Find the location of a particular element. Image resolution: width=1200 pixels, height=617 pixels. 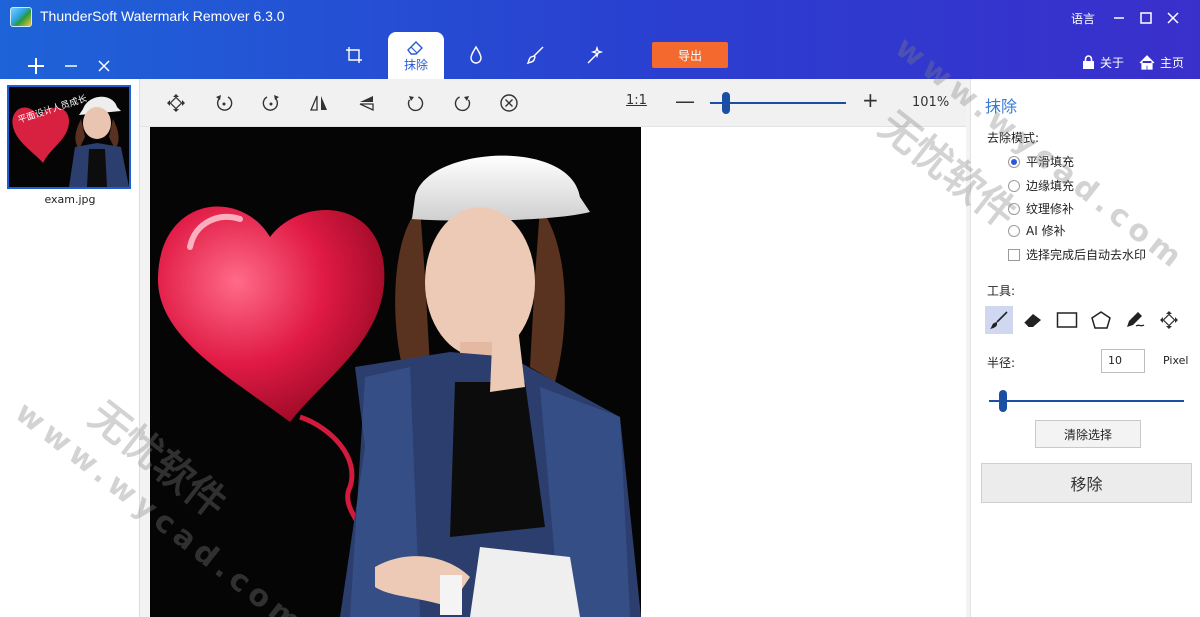

redo-icon is located at coordinates (462, 104).